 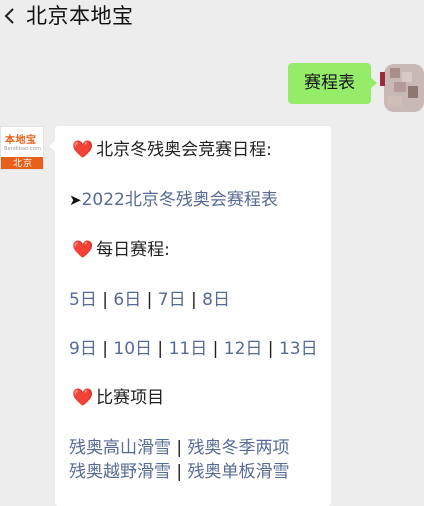 I want to click on section-heading-text: 每日赛程:, so click(x=133, y=250).